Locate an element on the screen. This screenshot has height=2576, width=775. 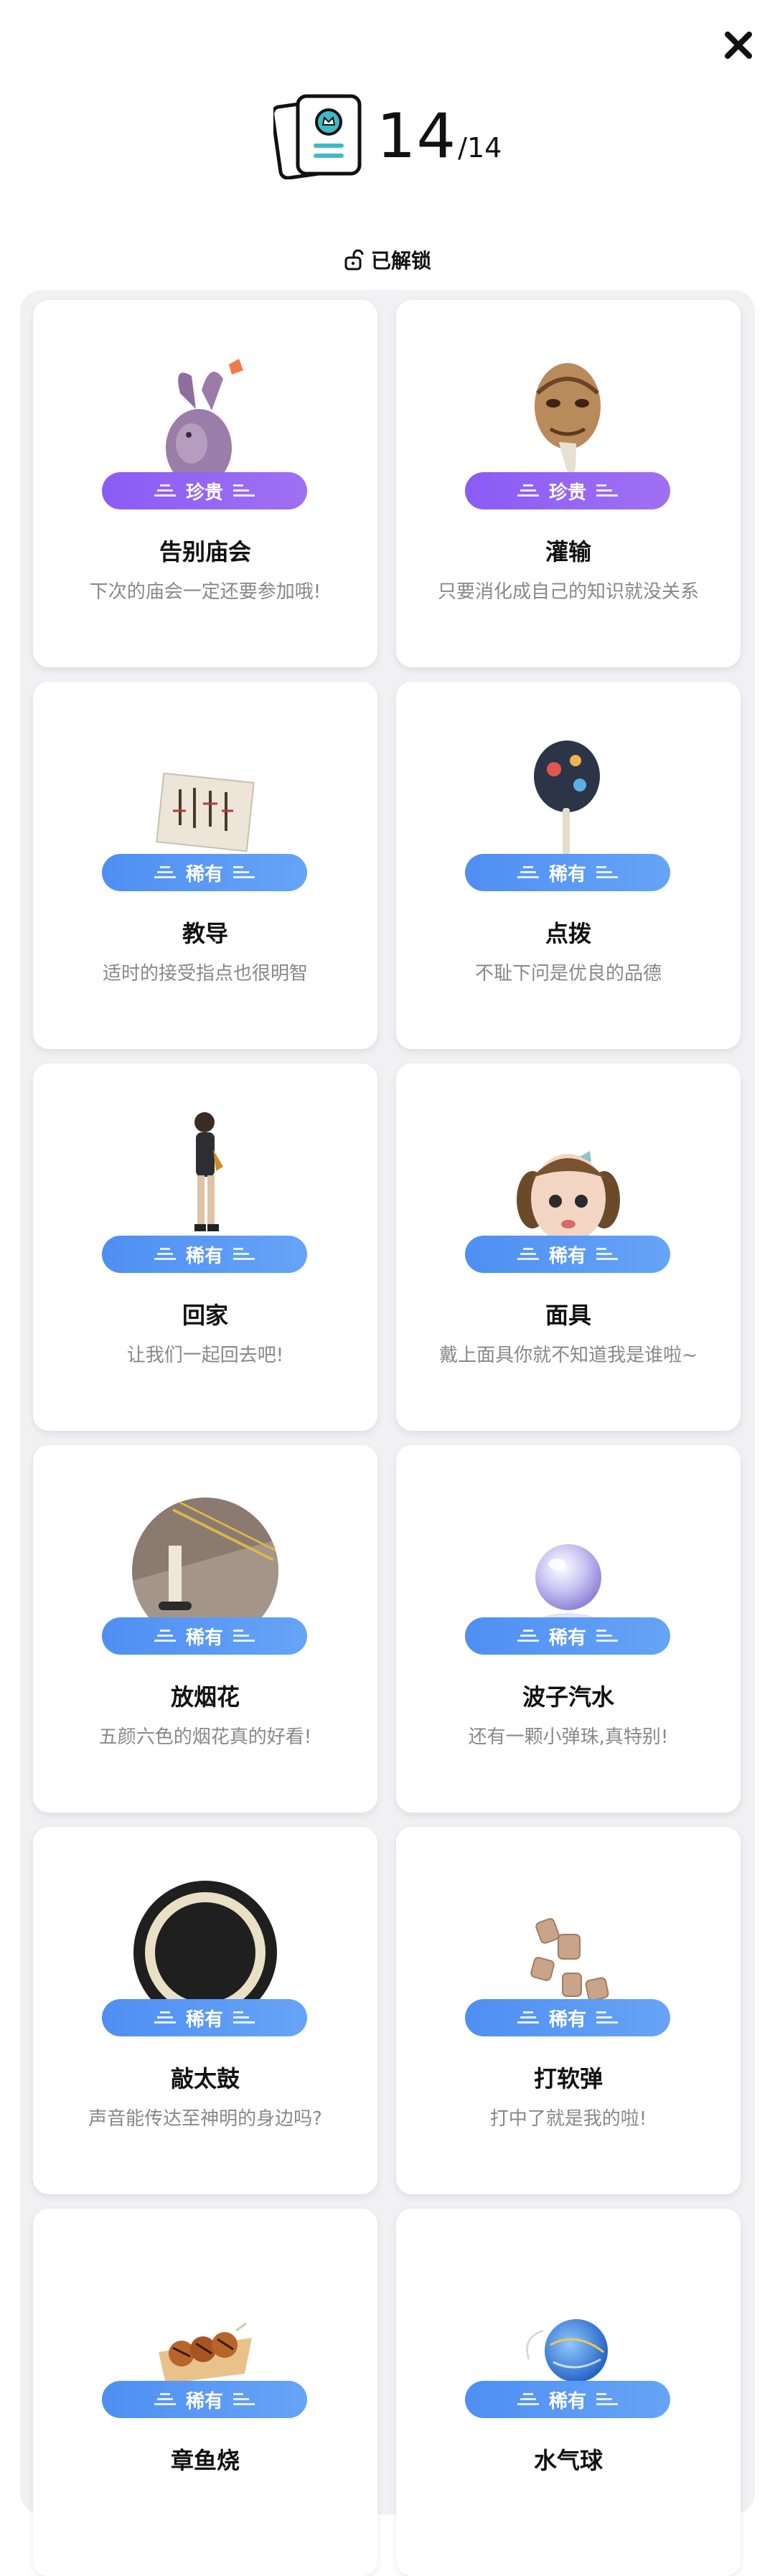
card-item: 稀有 点拨 不耻下问是优良的品德 is located at coordinates (568, 865).